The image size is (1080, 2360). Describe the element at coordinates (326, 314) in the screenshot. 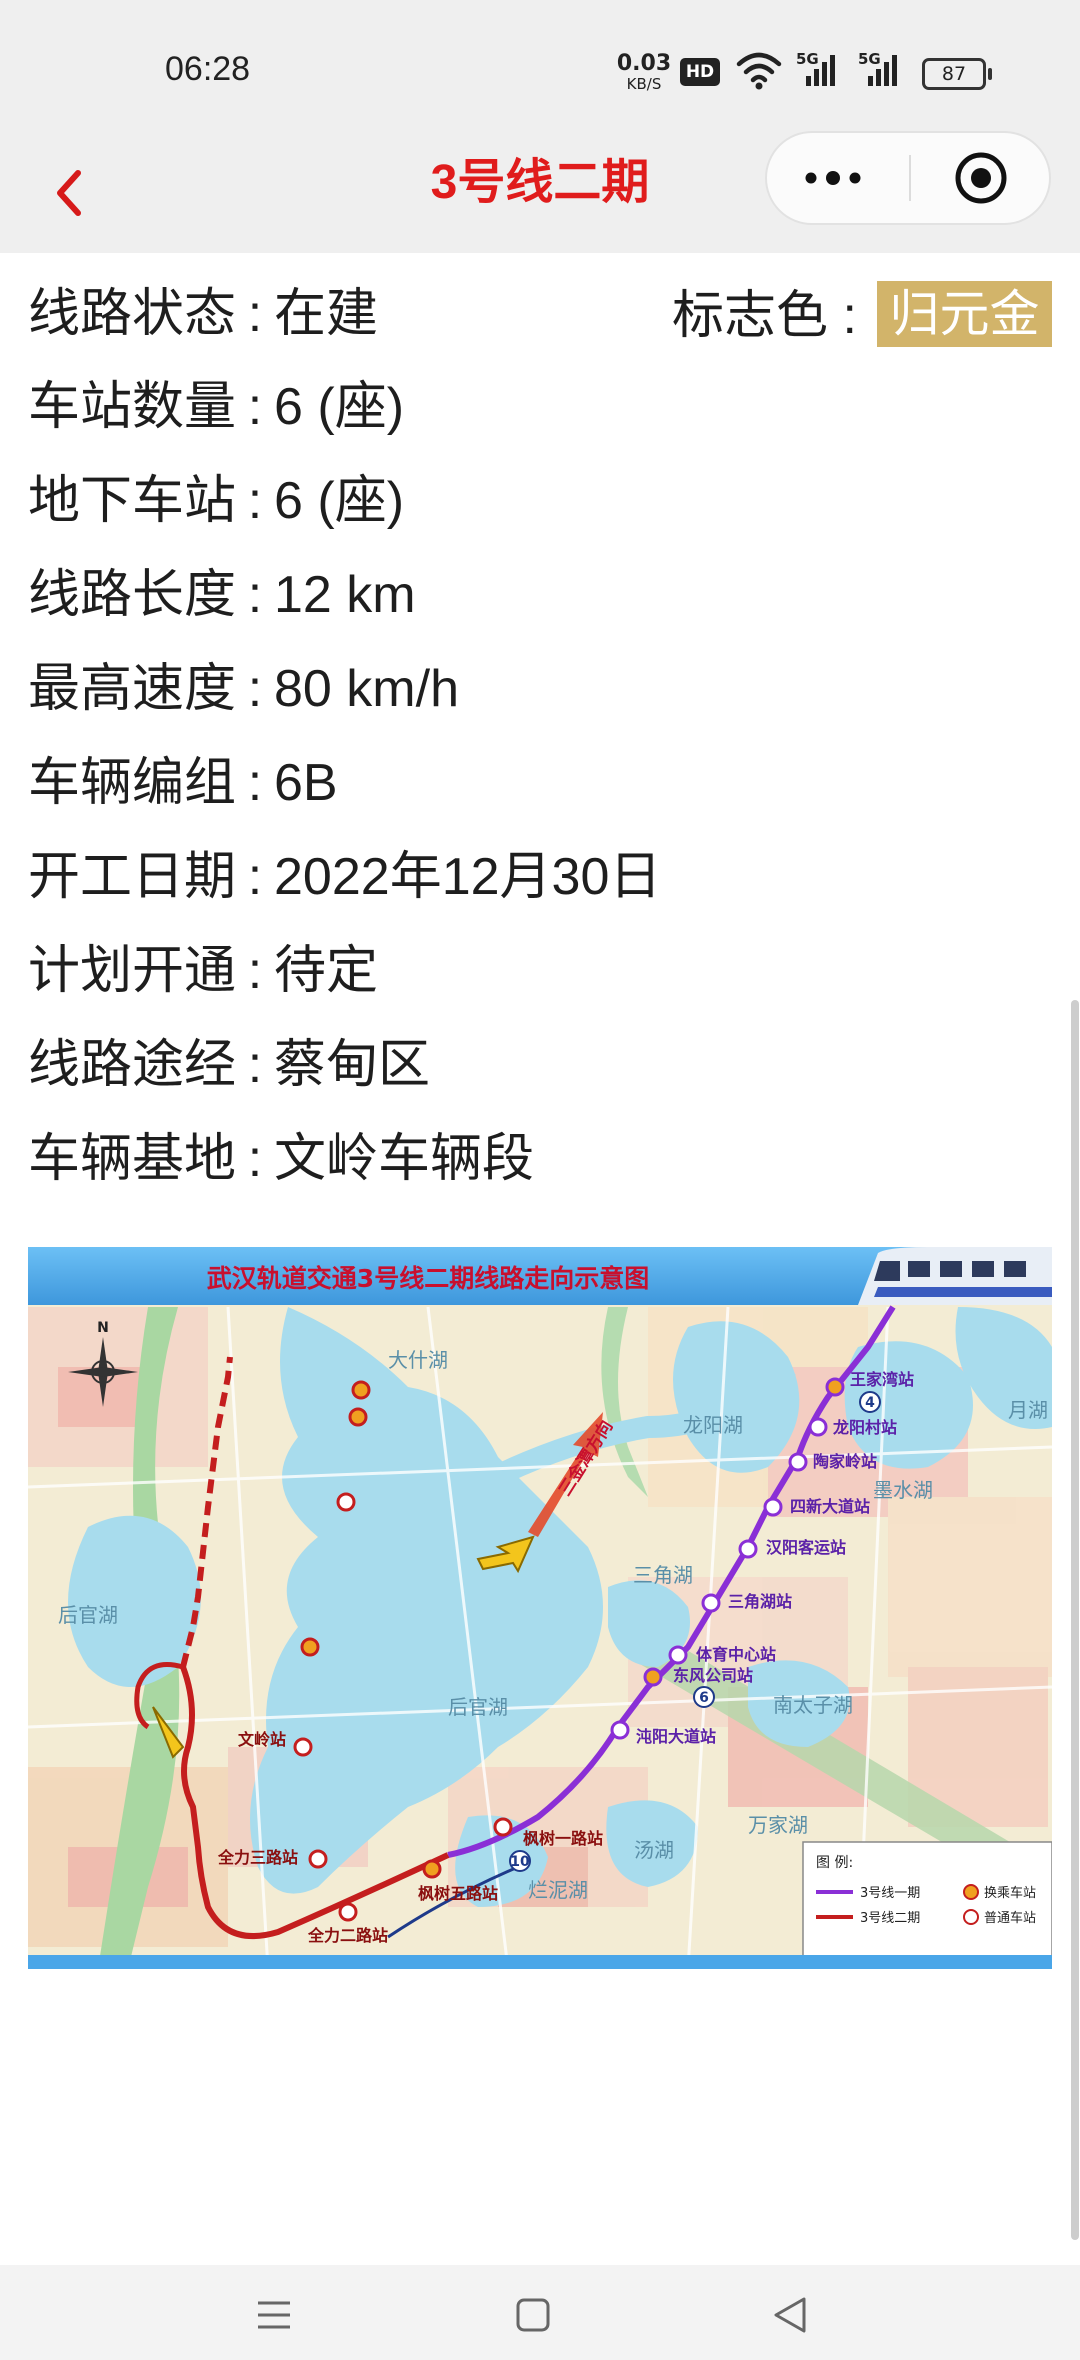

I see `info-value: 在建` at that location.